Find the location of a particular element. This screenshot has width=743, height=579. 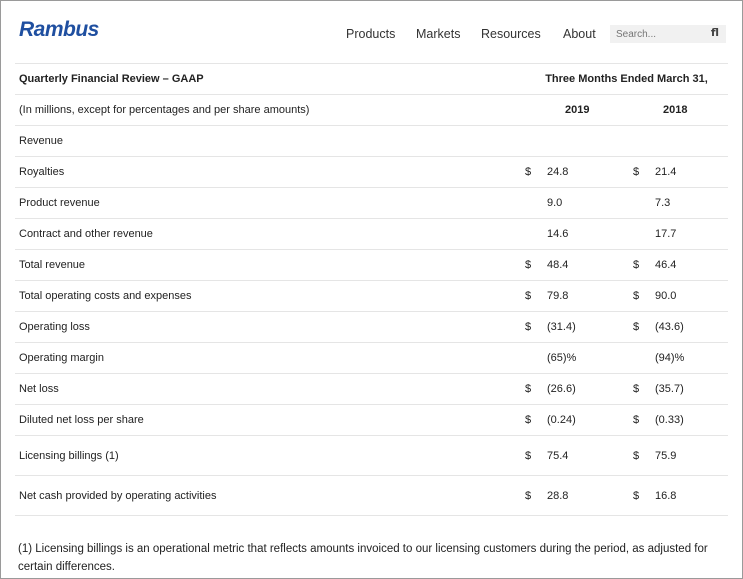

value-2019-cell: (65)% is located at coordinates (575, 358).